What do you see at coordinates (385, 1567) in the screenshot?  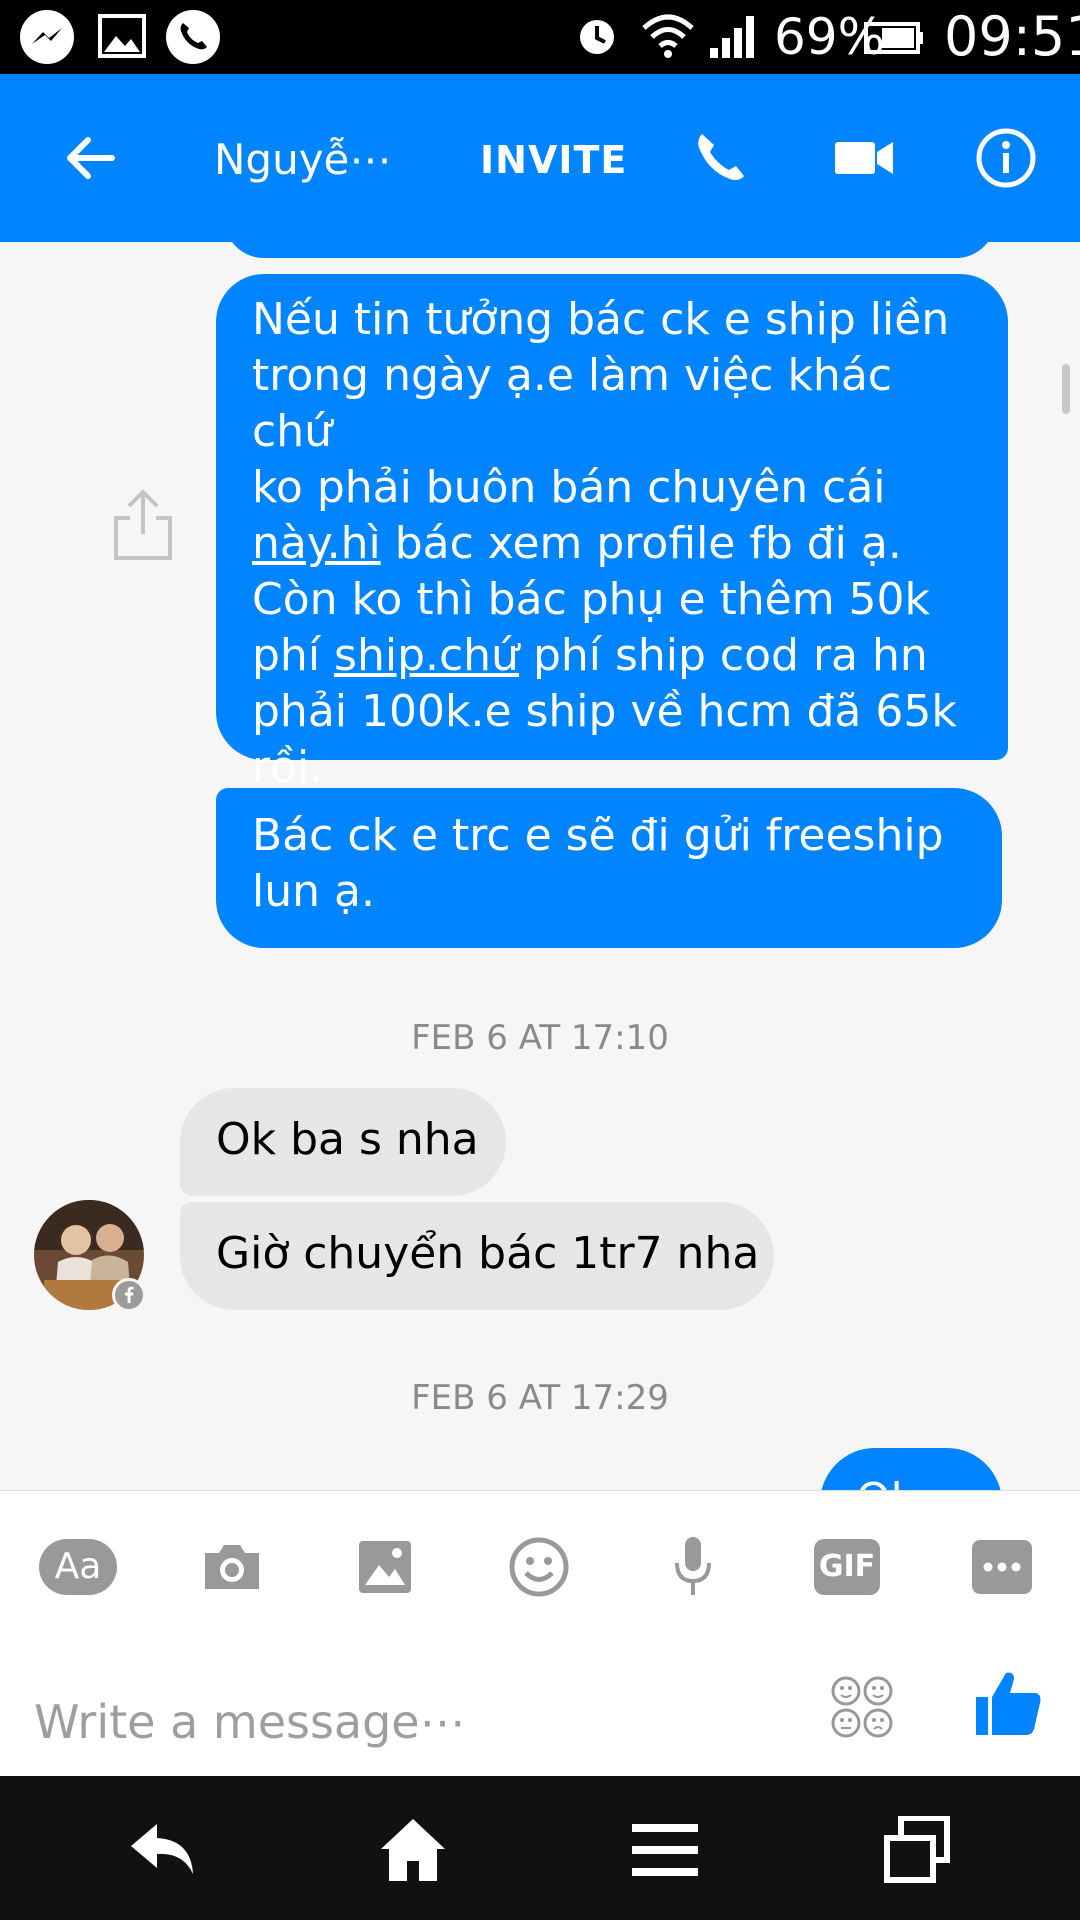 I see `gallery-icon` at bounding box center [385, 1567].